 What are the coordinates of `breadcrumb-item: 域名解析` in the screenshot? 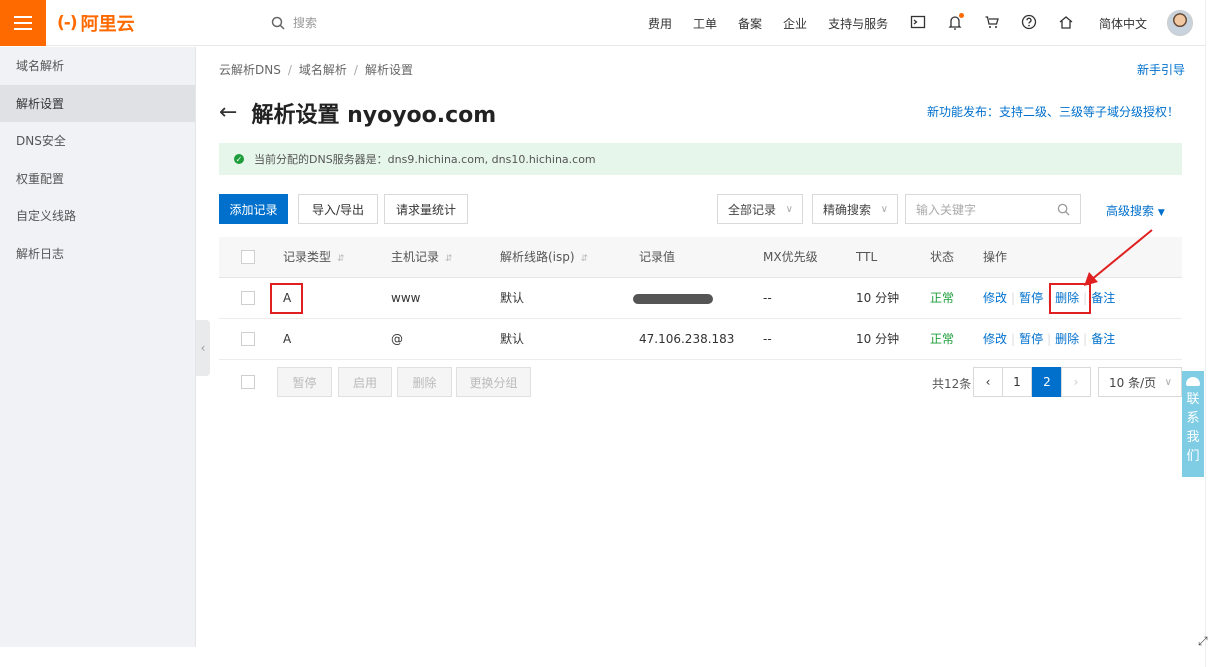 It's located at (323, 70).